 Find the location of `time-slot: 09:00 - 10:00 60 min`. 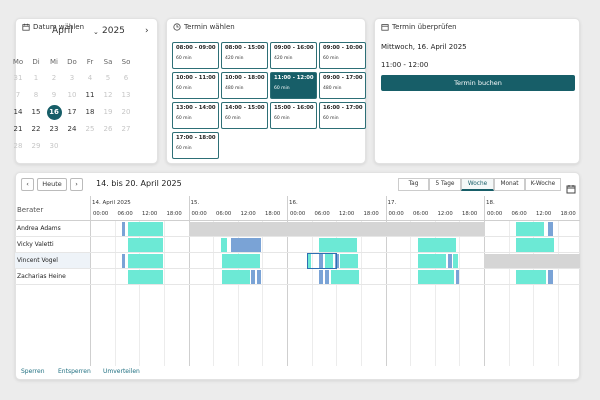

time-slot: 09:00 - 10:00 60 min is located at coordinates (342, 55).